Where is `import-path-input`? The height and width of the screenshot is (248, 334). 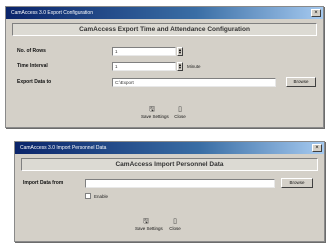 import-path-input is located at coordinates (180, 183).